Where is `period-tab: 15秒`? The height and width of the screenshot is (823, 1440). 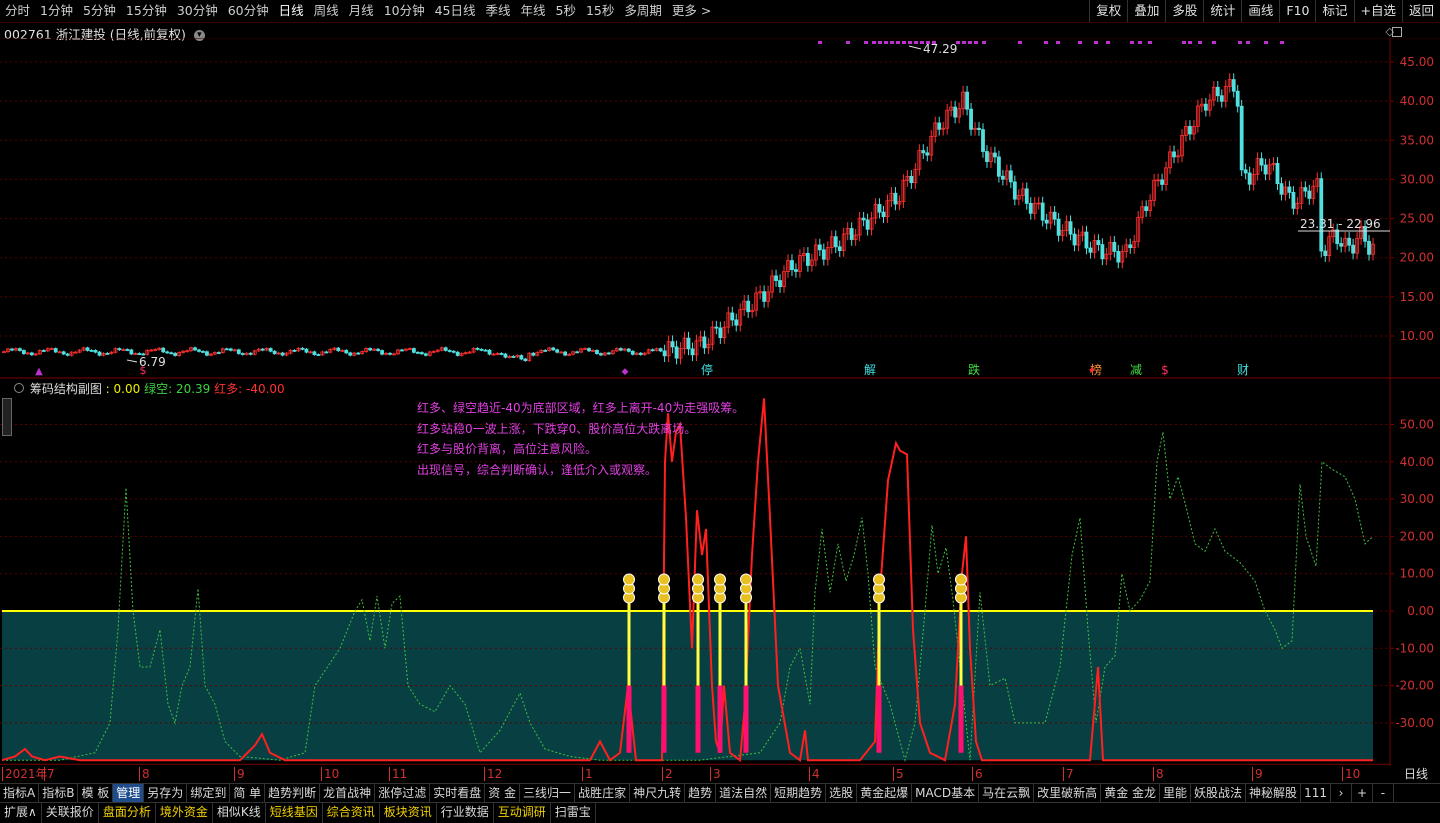 period-tab: 15秒 is located at coordinates (600, 11).